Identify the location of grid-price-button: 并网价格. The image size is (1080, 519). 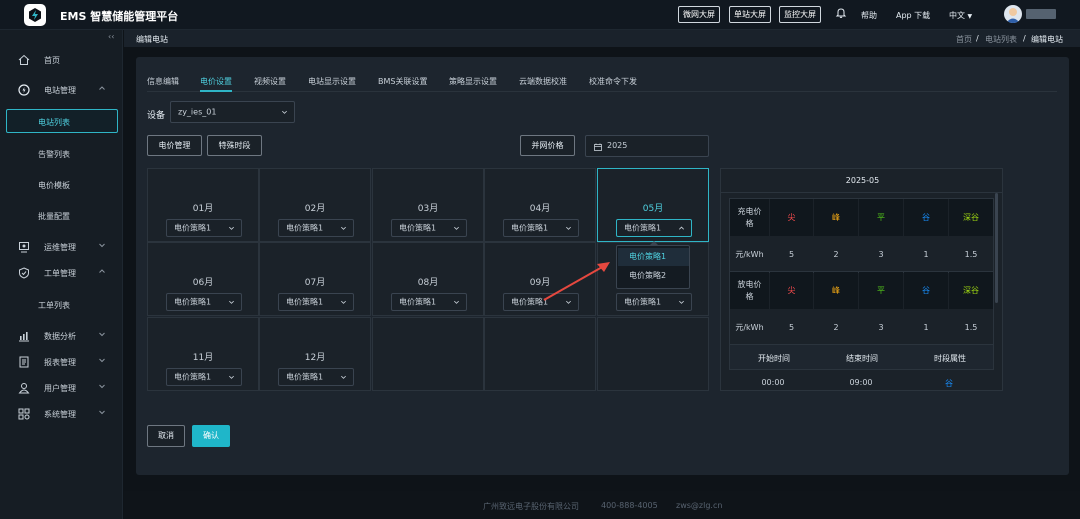
(547, 145).